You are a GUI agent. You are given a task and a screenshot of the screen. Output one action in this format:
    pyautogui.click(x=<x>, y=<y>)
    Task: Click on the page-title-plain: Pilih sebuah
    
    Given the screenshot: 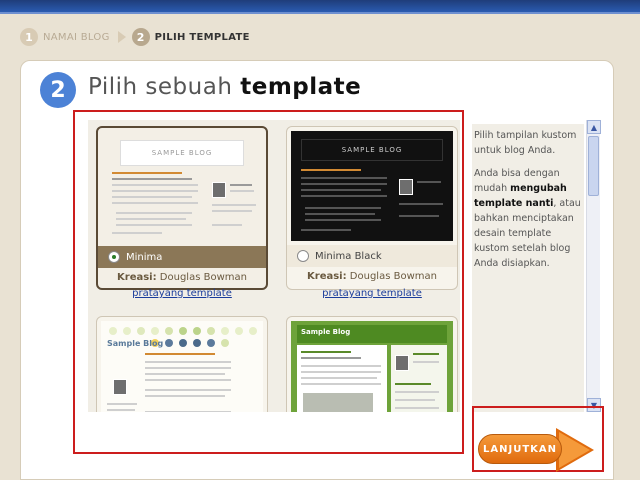 What is the action you would take?
    pyautogui.click(x=164, y=87)
    